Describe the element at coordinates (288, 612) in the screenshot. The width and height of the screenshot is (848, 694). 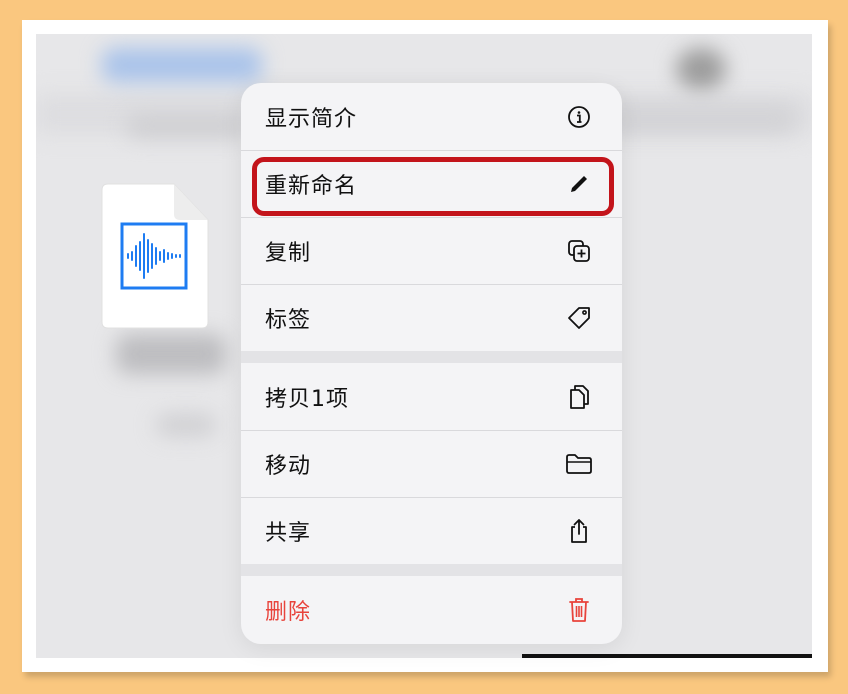
I see `menu-item-label: 删除` at that location.